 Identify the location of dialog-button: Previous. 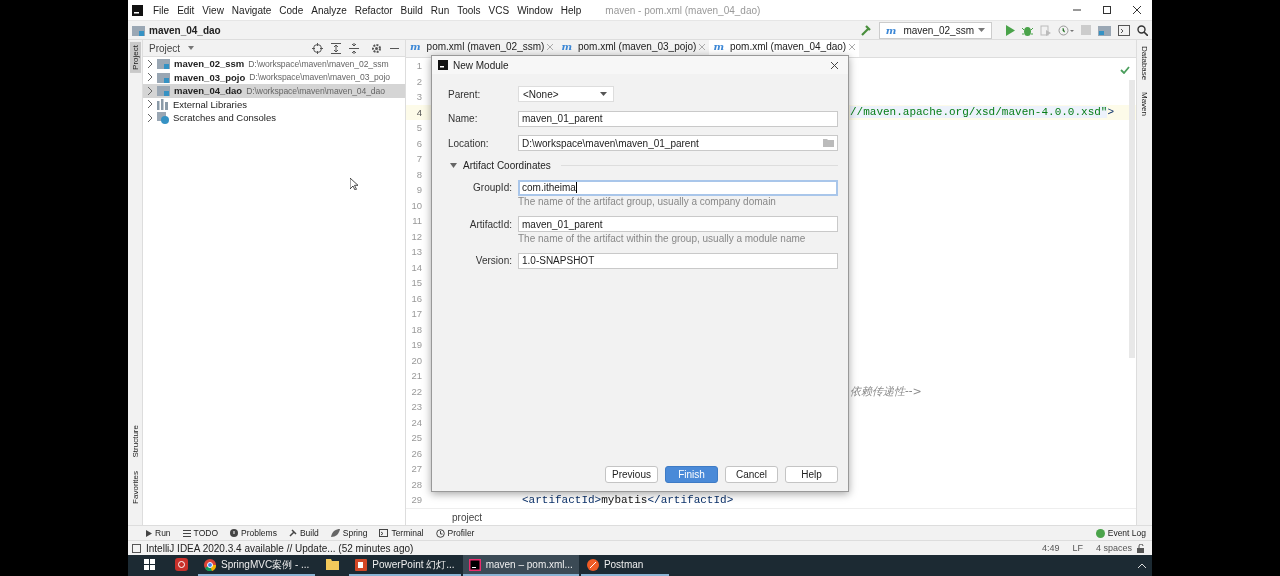
(631, 474).